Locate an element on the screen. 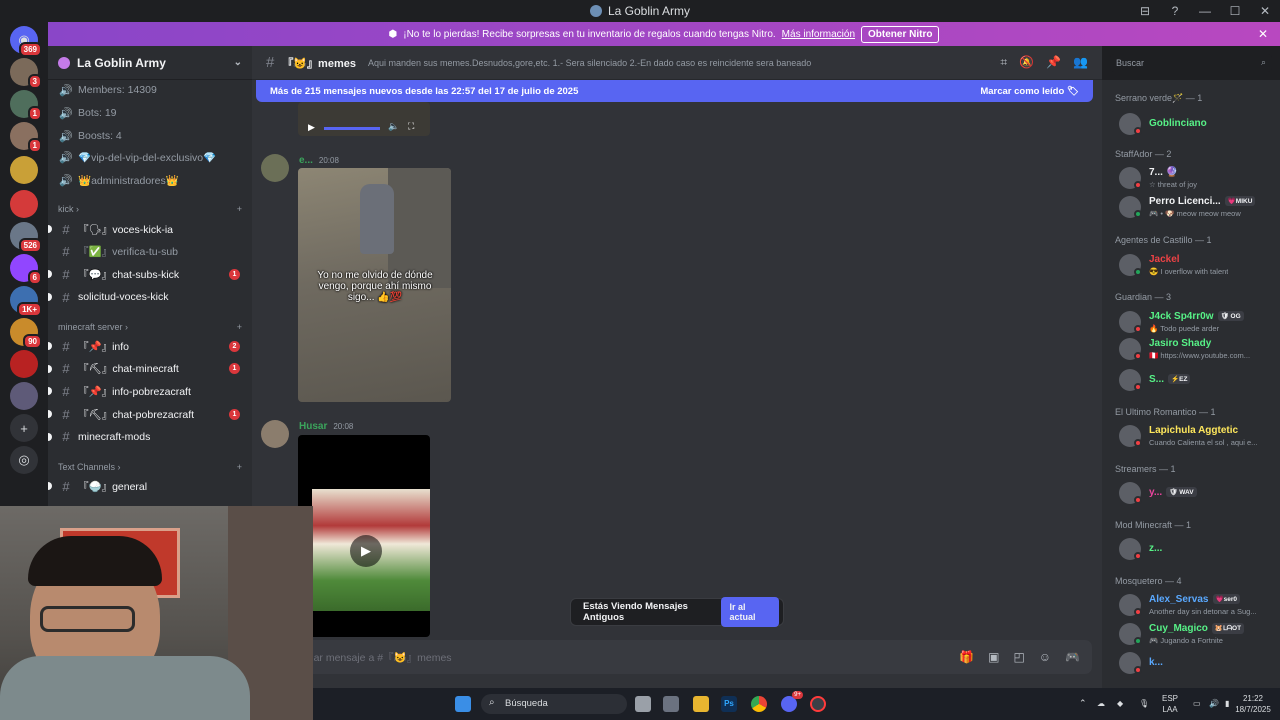 The height and width of the screenshot is (720, 1280). channel-item: # 『🍚』general is located at coordinates (150, 486).